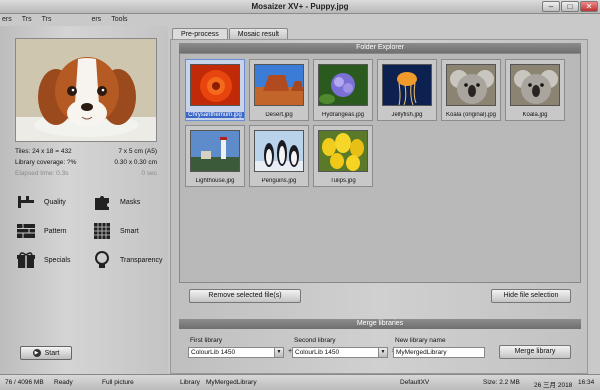 This screenshot has height=390, width=600. I want to click on smart-label: Smart, so click(129, 231).